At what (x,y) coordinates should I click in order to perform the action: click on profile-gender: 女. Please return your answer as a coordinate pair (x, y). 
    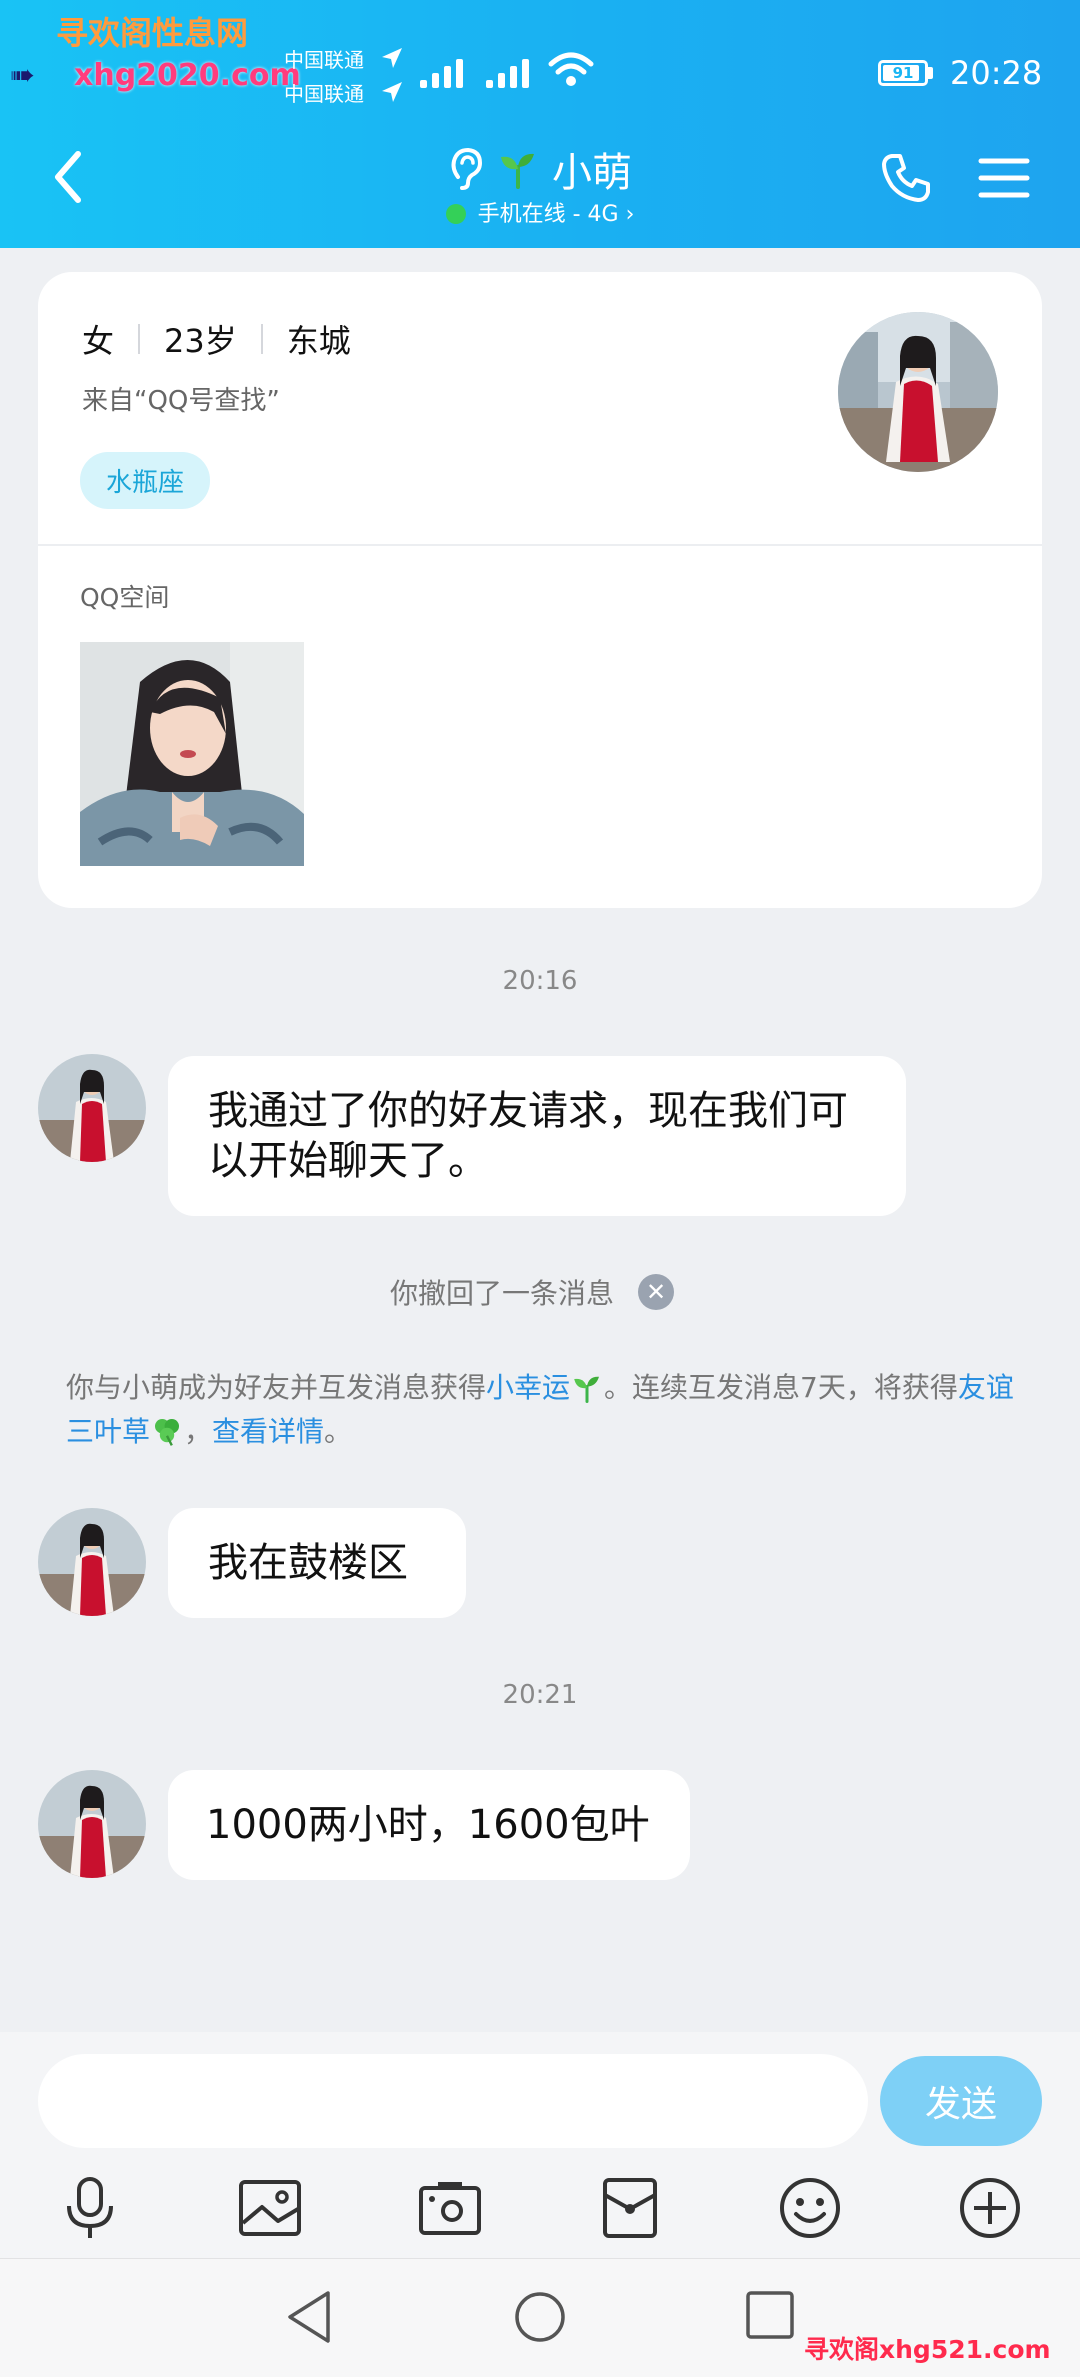
    Looking at the image, I should click on (98, 341).